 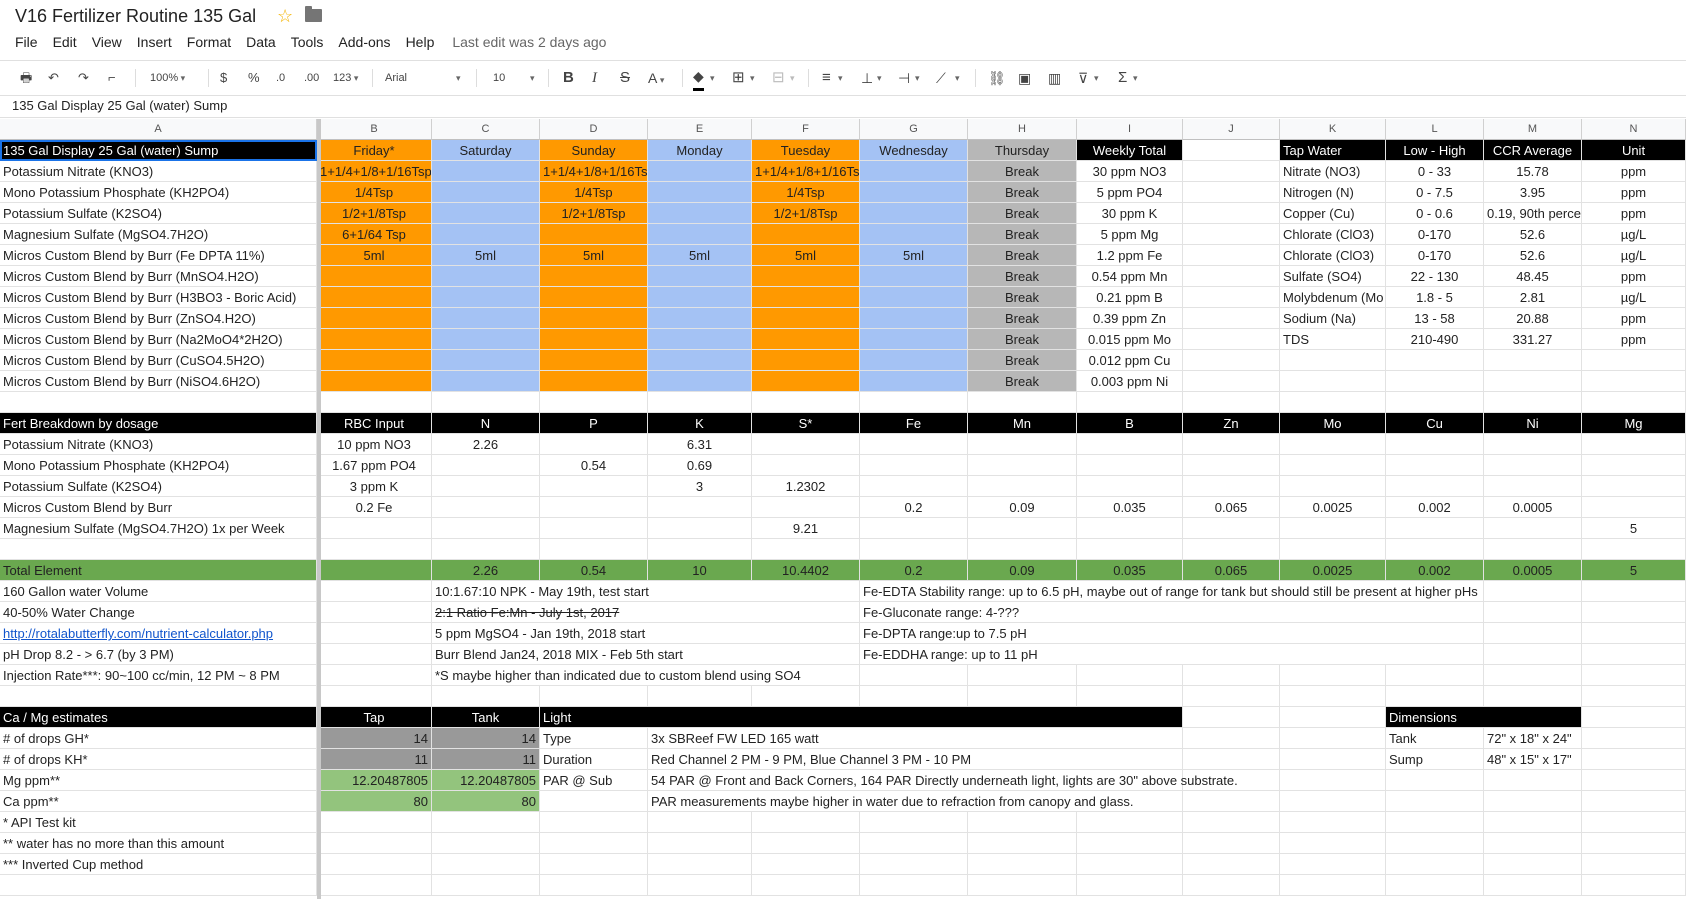 I want to click on vertical-align-icon: ⊥, so click(x=867, y=78).